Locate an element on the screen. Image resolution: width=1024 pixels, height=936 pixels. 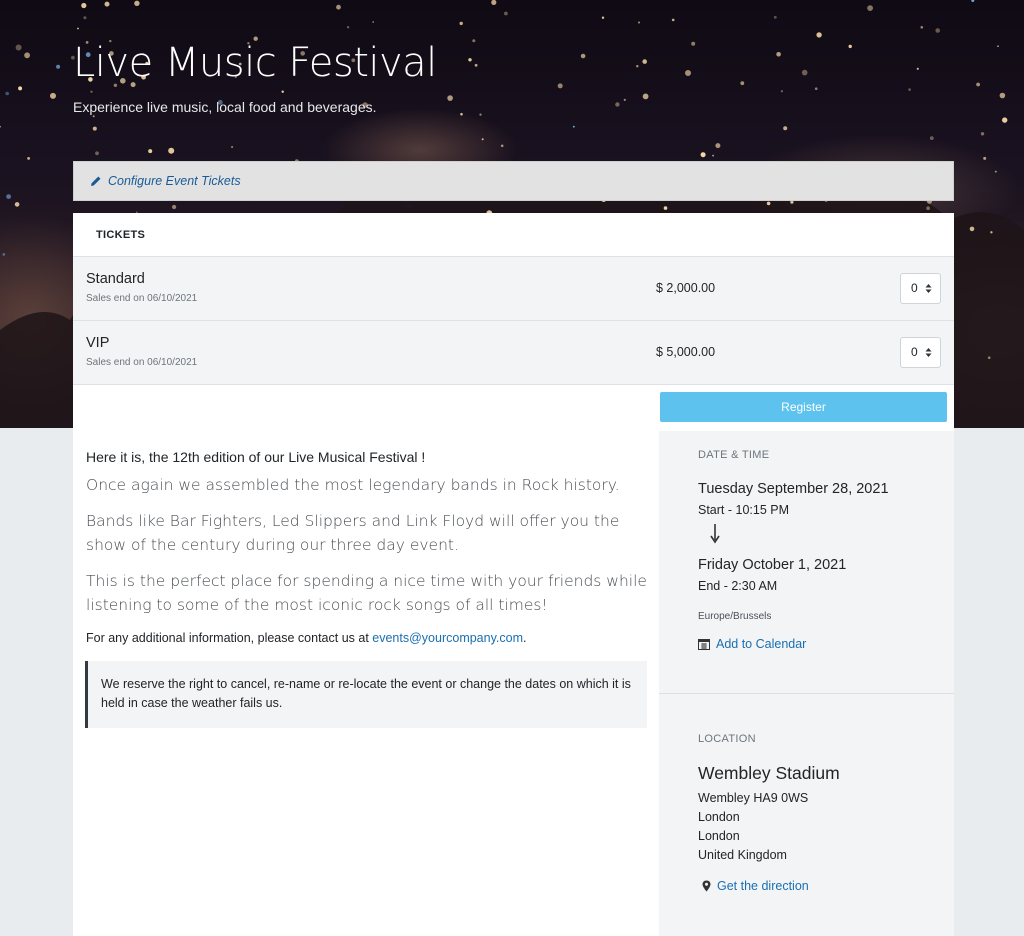
quantity-value: 0 is located at coordinates (914, 288).